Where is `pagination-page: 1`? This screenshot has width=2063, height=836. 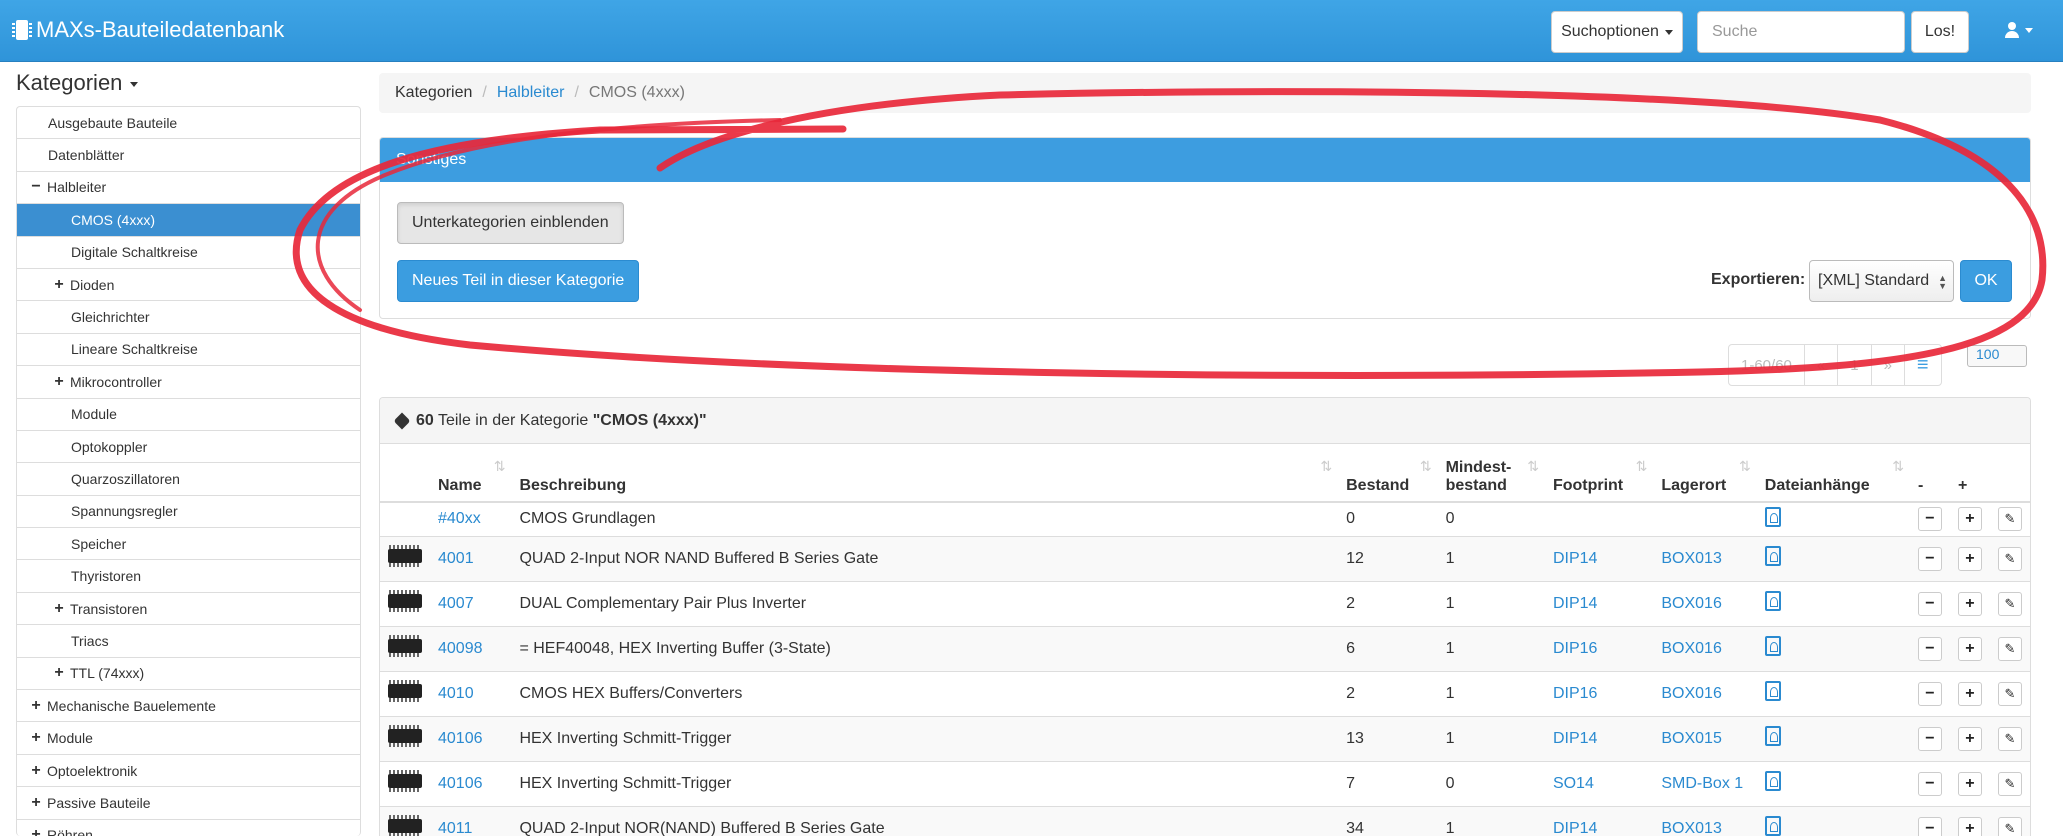
pagination-page: 1 is located at coordinates (1855, 365).